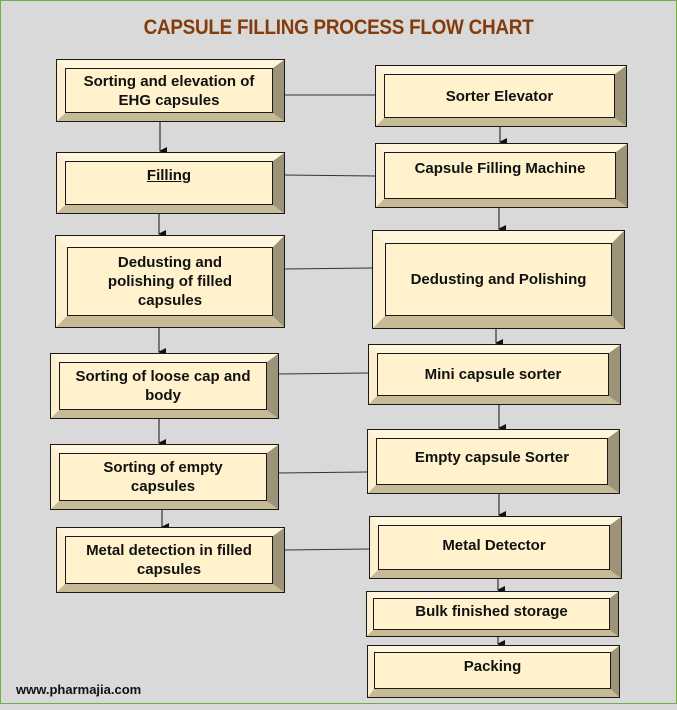  I want to click on equipment-label: Dedusting and Polishing, so click(498, 279).